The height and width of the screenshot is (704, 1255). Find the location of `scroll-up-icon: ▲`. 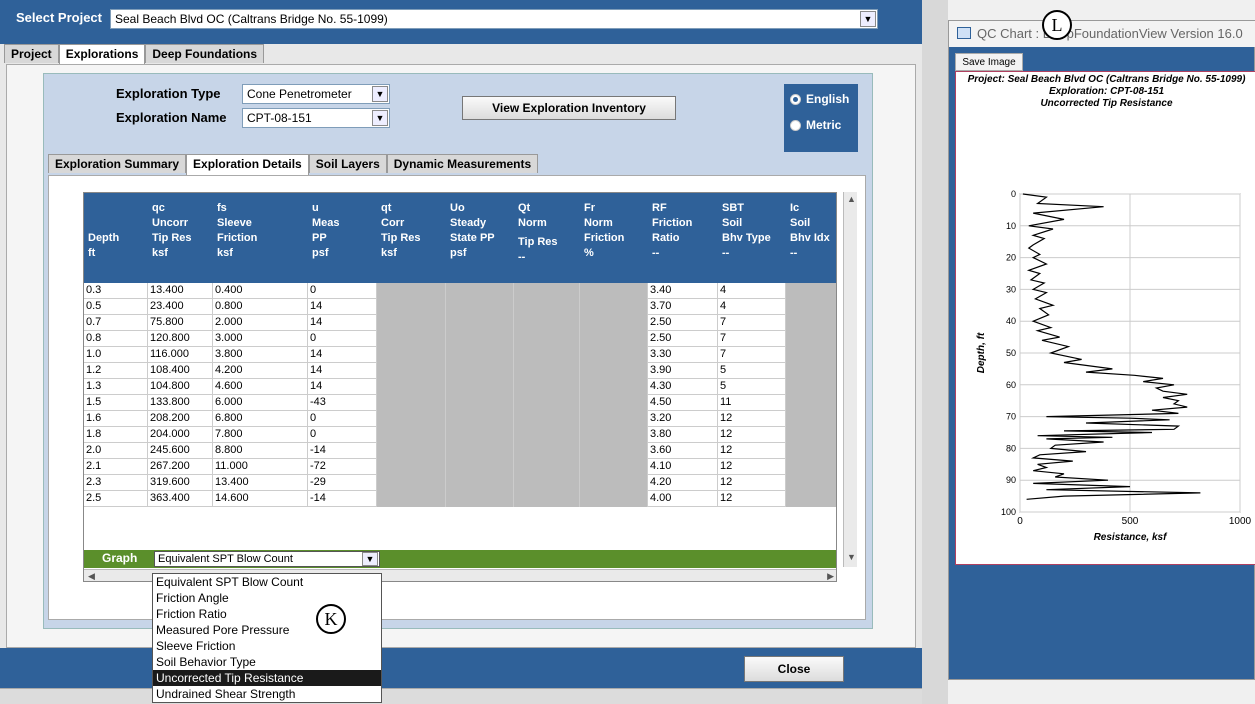

scroll-up-icon: ▲ is located at coordinates (851, 199).